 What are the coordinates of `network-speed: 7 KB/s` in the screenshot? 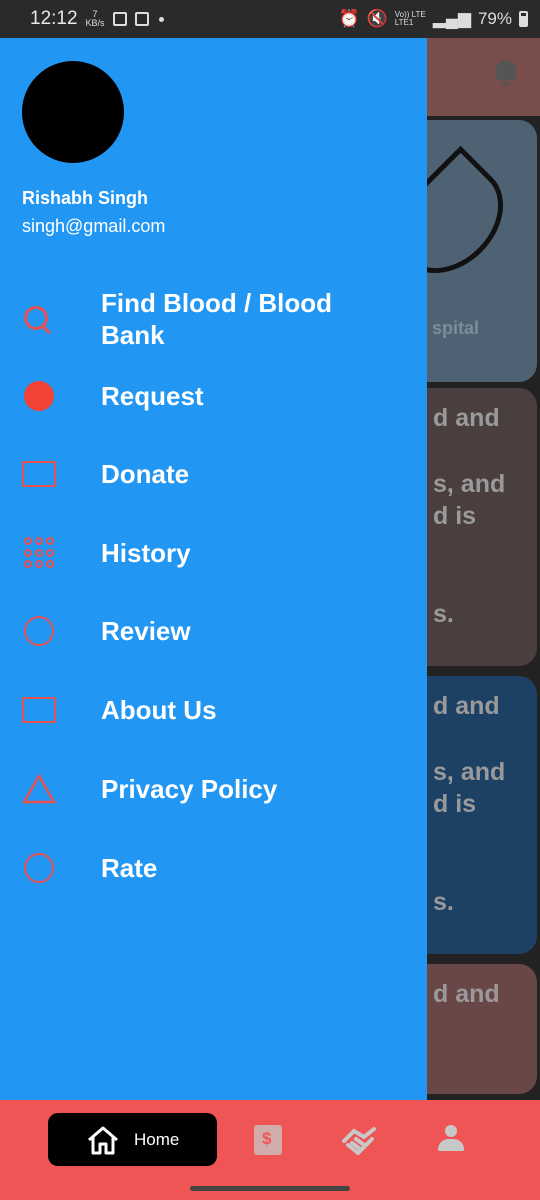 It's located at (95, 19).